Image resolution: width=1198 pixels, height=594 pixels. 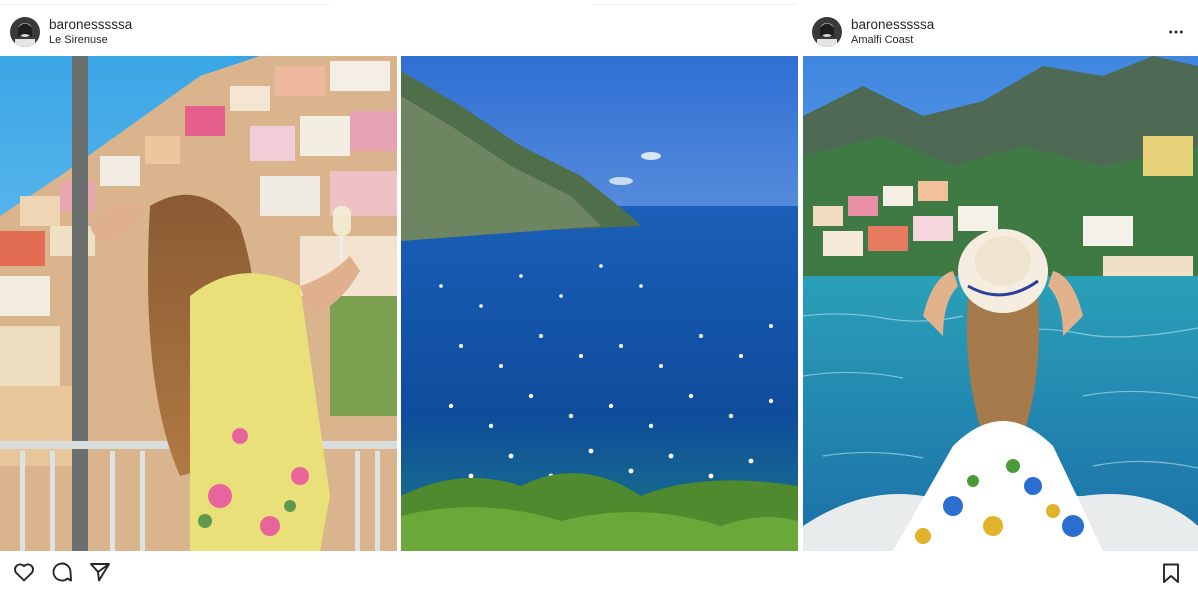 What do you see at coordinates (1176, 32) in the screenshot?
I see `more-horizontal-icon` at bounding box center [1176, 32].